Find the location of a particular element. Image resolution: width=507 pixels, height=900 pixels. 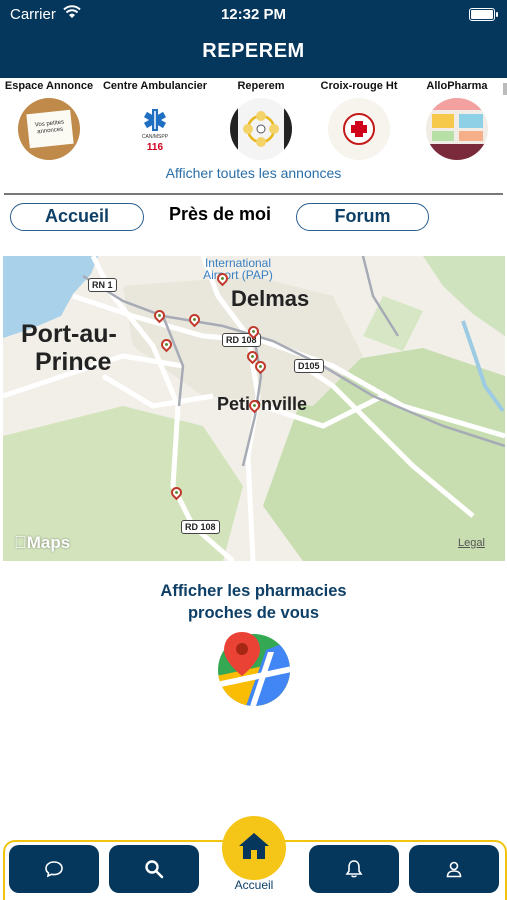

user-icon is located at coordinates (454, 869).